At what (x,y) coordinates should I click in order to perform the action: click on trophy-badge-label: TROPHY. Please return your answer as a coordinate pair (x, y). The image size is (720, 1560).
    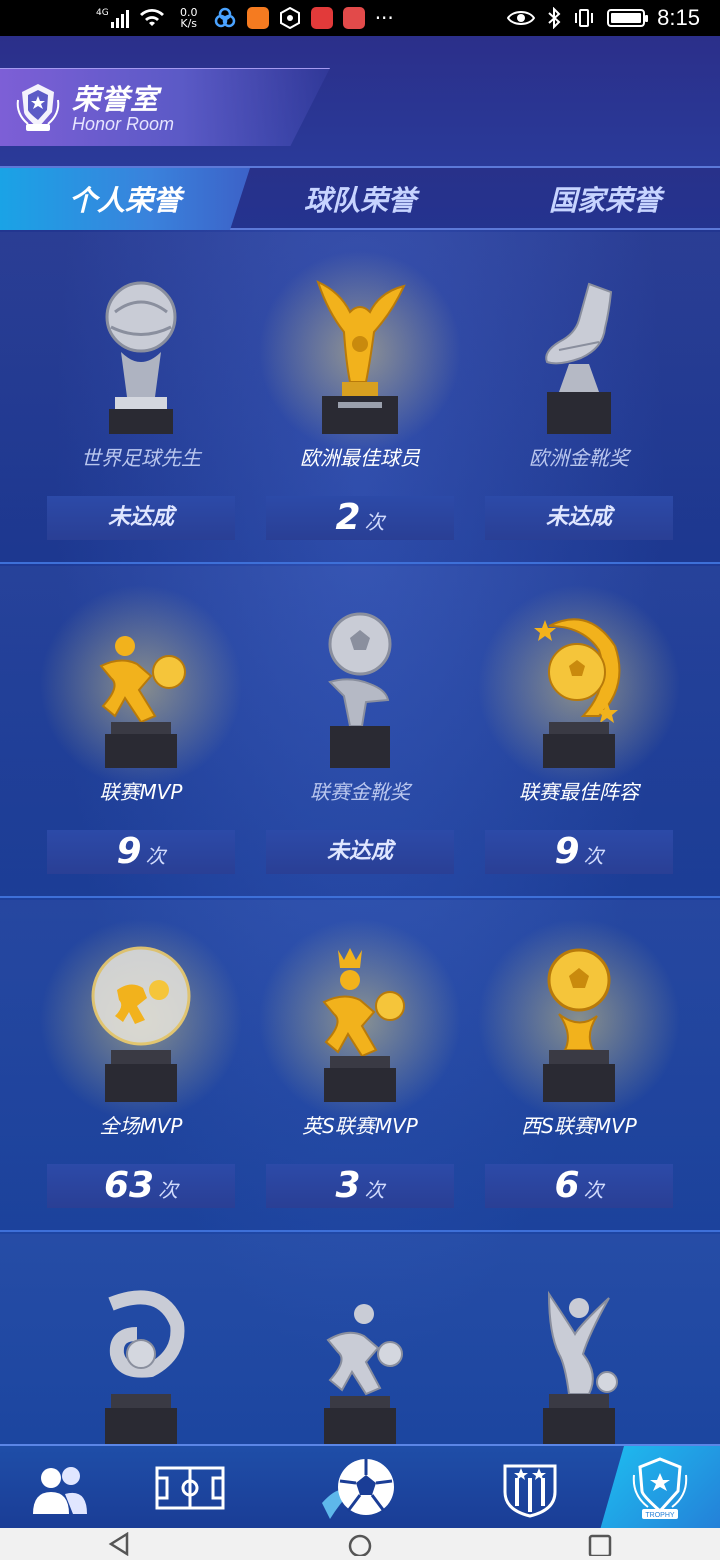
    Looking at the image, I should click on (660, 1515).